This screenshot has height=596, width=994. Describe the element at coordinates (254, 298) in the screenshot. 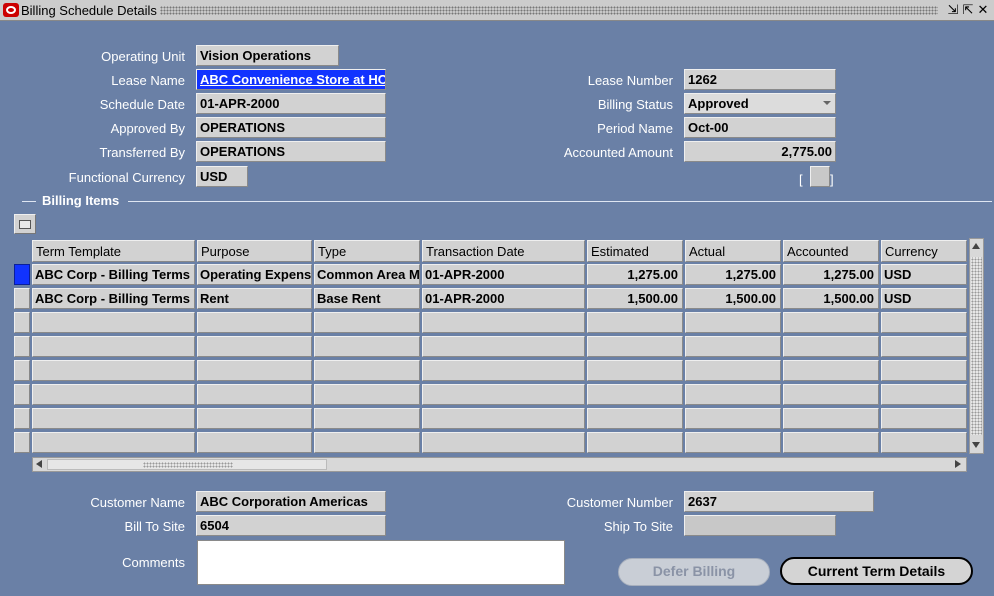

I see `cell-purpose: Rent` at that location.